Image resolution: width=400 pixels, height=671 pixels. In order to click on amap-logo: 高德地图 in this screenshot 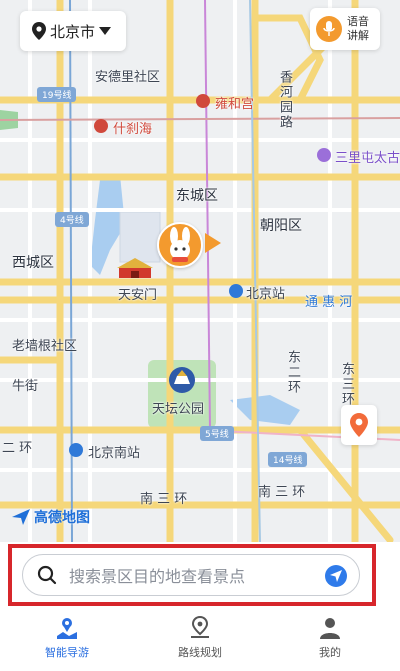, I will do `click(51, 517)`.